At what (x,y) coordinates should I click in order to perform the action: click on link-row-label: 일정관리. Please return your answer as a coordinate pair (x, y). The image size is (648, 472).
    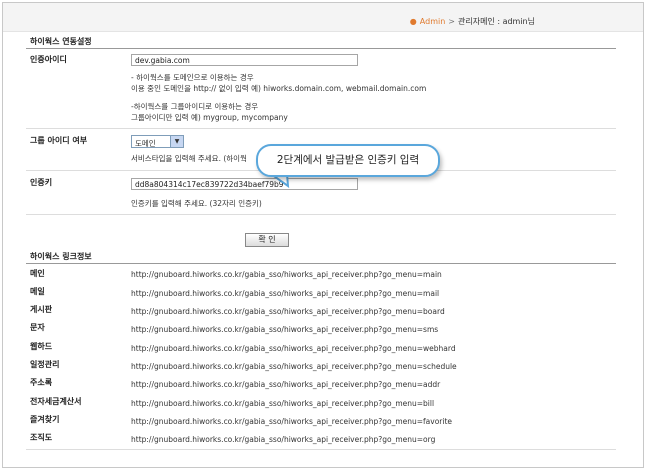
    Looking at the image, I should click on (45, 364).